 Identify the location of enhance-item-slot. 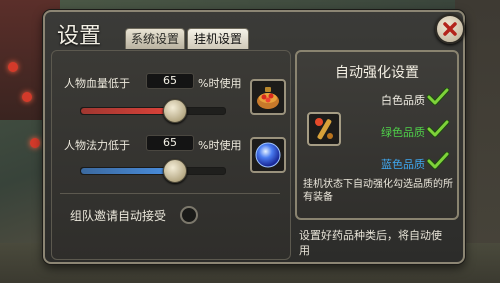
(324, 129).